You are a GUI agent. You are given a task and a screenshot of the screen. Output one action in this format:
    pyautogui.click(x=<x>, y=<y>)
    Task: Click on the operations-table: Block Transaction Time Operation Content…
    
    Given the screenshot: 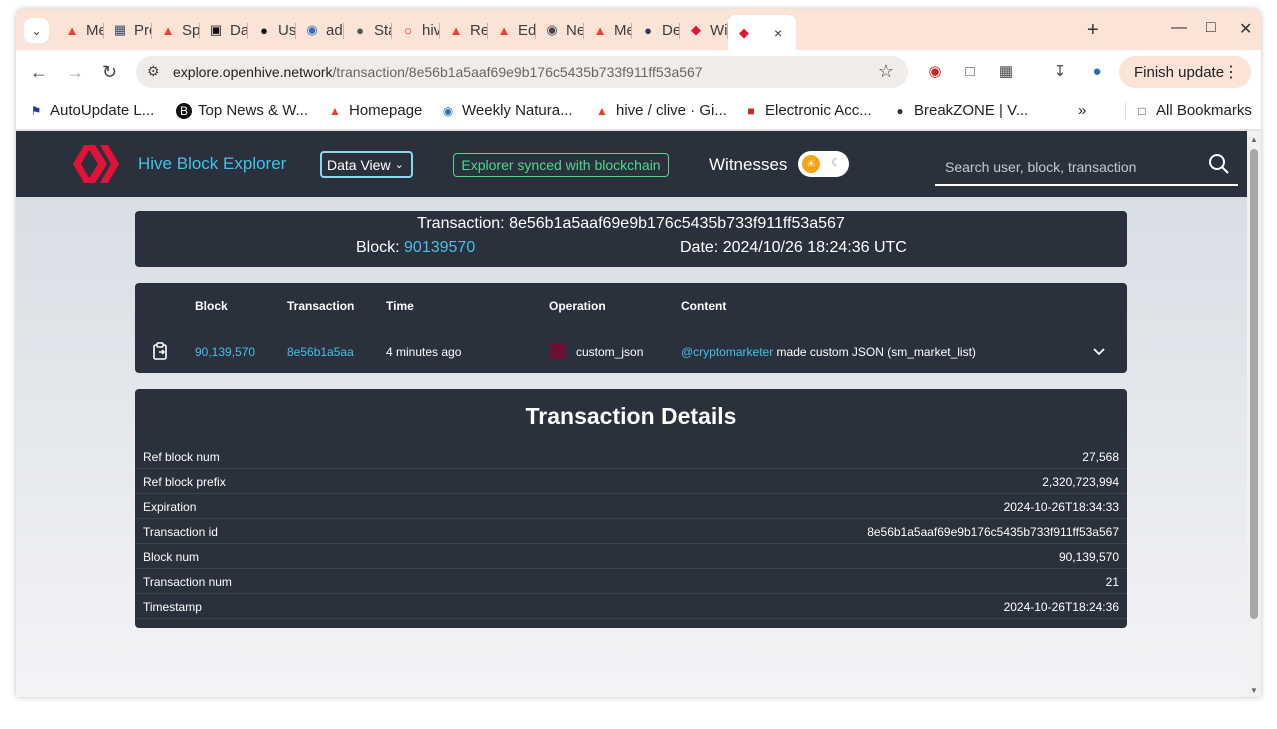 What is the action you would take?
    pyautogui.click(x=631, y=328)
    